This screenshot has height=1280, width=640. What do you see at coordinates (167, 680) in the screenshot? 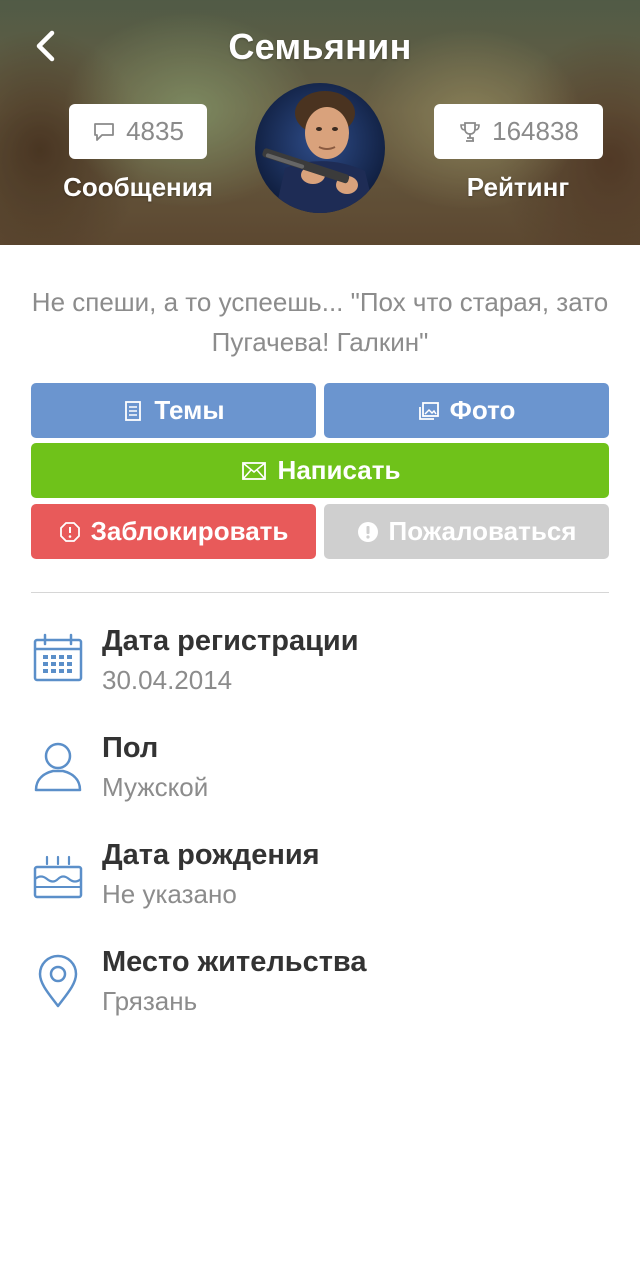
I see `info-value: 30.04.2014` at bounding box center [167, 680].